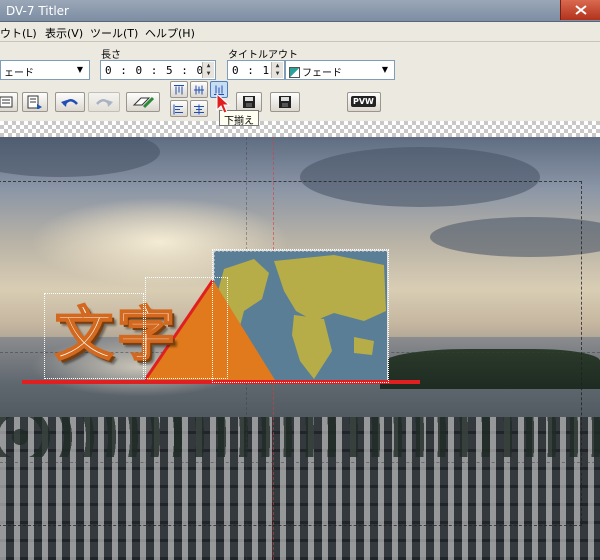 The height and width of the screenshot is (560, 600). What do you see at coordinates (300, 129) in the screenshot?
I see `canvas-ruler` at bounding box center [300, 129].